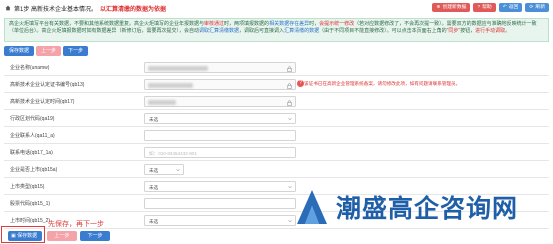  I want to click on form-row-phone: 联系电话(qb17_1a) 如：010-83454432-801, so click(276, 152).